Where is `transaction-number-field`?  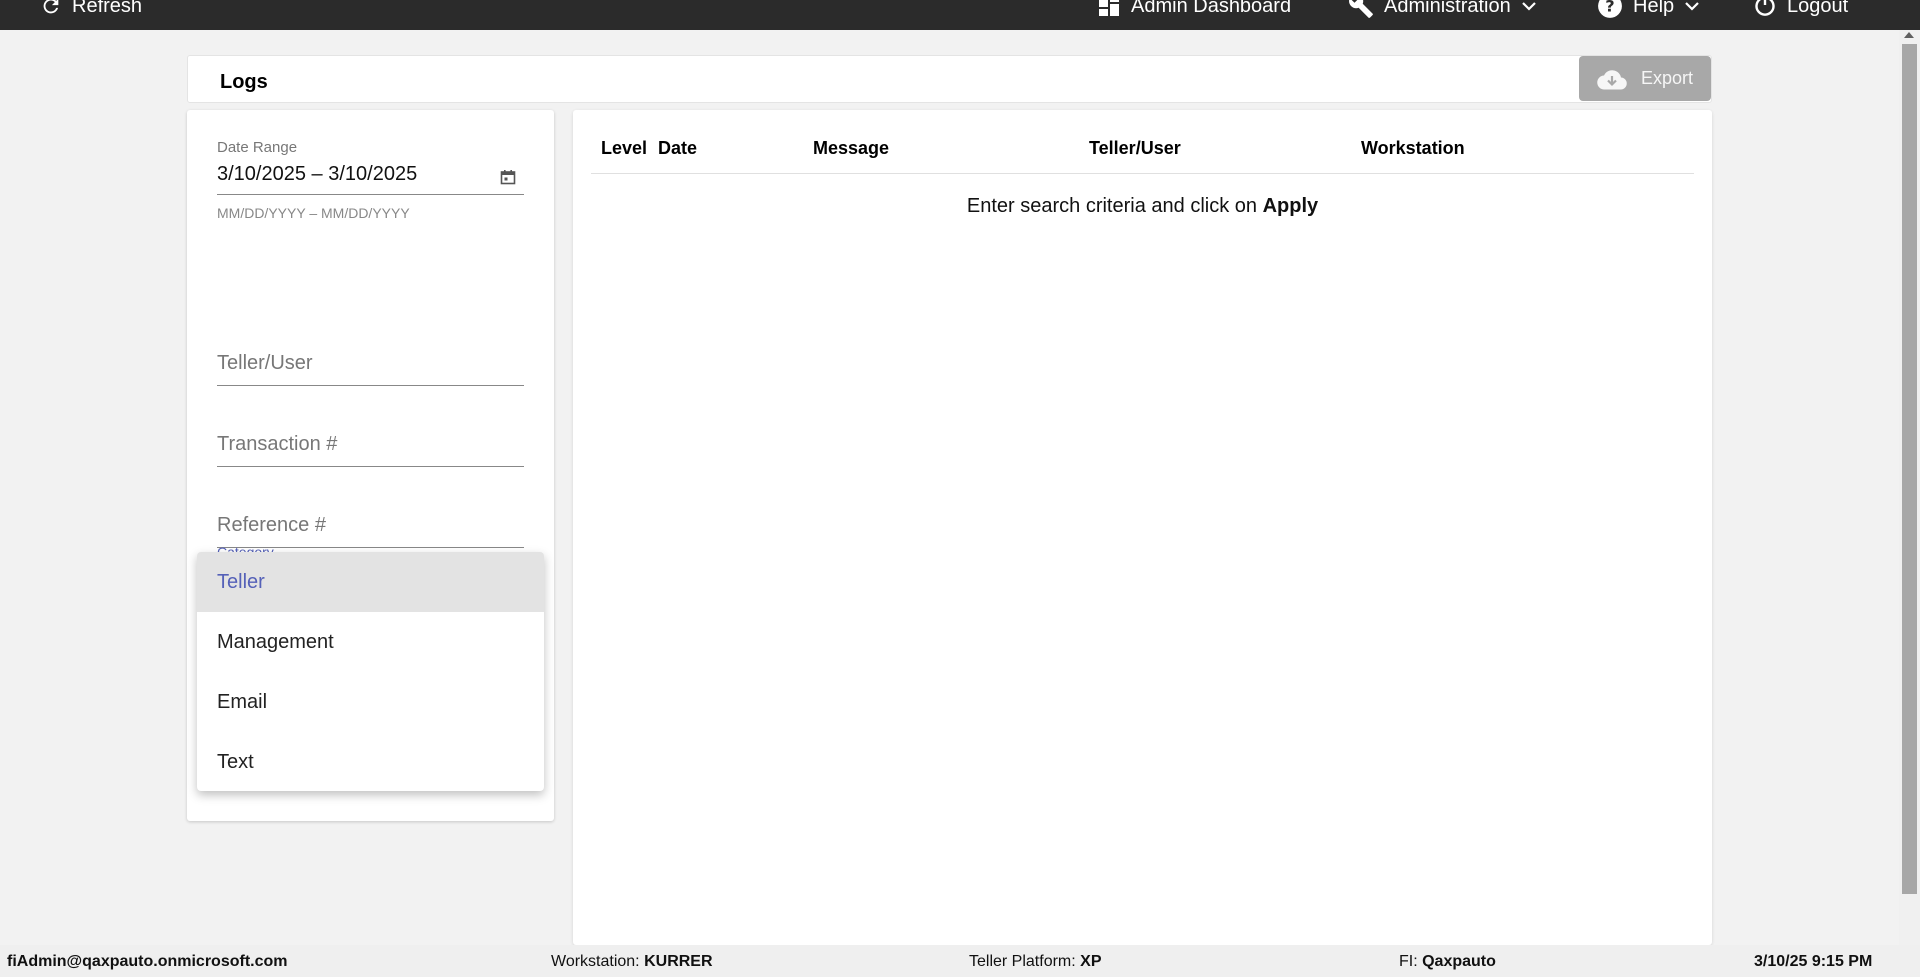 transaction-number-field is located at coordinates (370, 447).